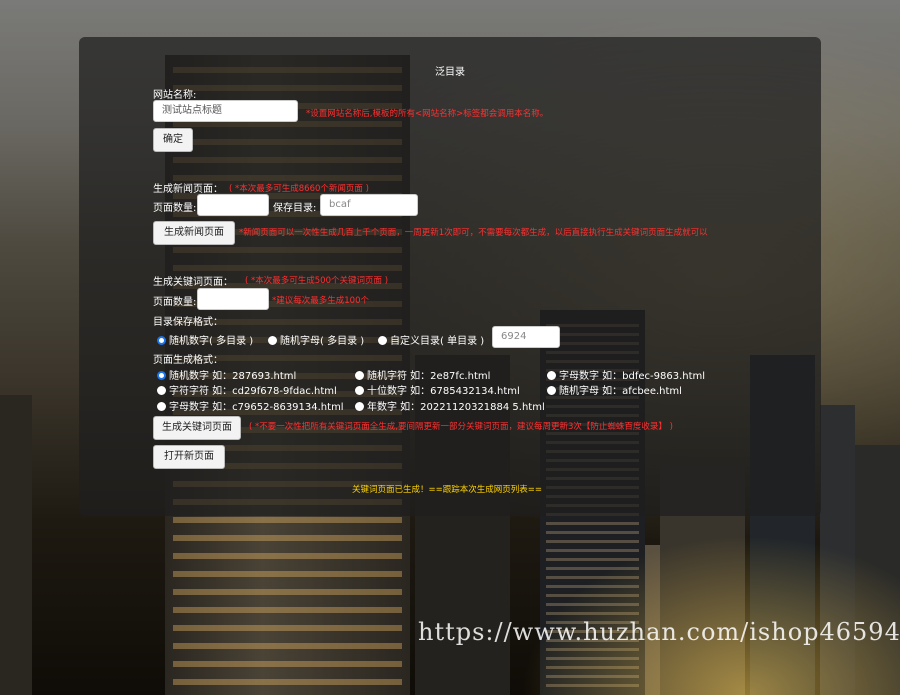 The width and height of the screenshot is (900, 695). Describe the element at coordinates (369, 205) in the screenshot. I see `news-dir-input: bcaf` at that location.